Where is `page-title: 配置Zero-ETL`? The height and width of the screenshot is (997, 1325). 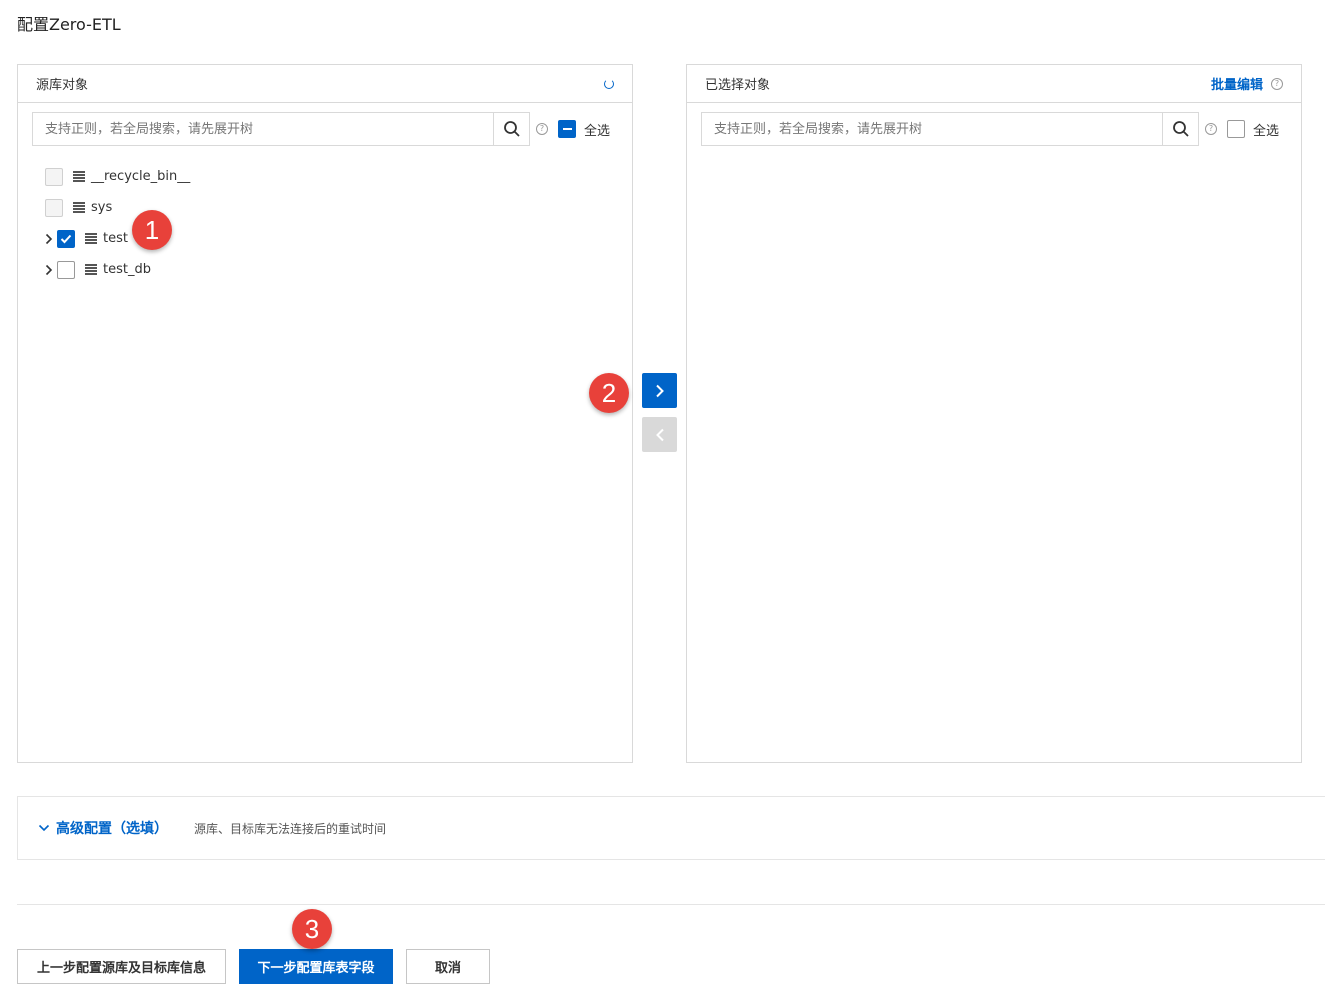 page-title: 配置Zero-ETL is located at coordinates (69, 24).